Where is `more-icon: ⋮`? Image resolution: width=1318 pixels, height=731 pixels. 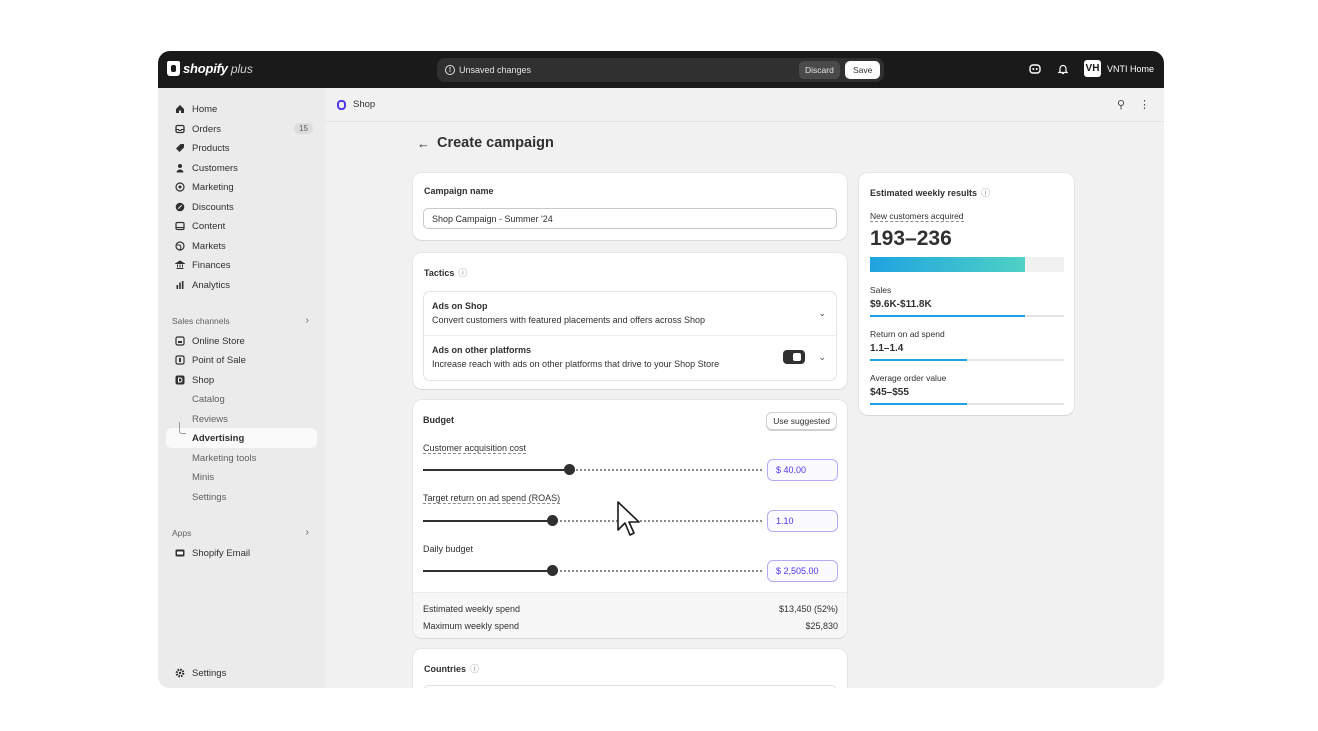
more-icon: ⋮ is located at coordinates (1144, 104).